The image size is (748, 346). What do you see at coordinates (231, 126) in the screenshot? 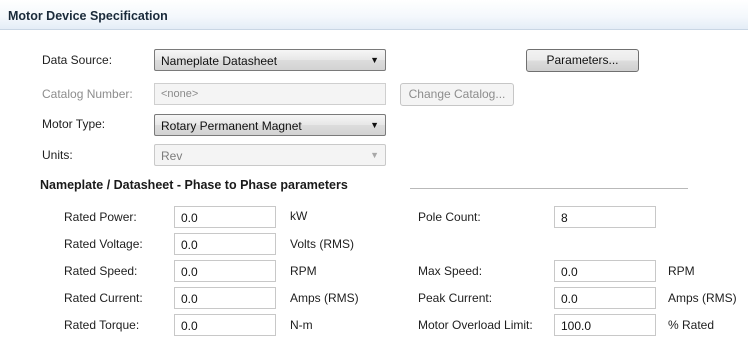
I see `motor-type-value: Rotary Permanent Magnet` at bounding box center [231, 126].